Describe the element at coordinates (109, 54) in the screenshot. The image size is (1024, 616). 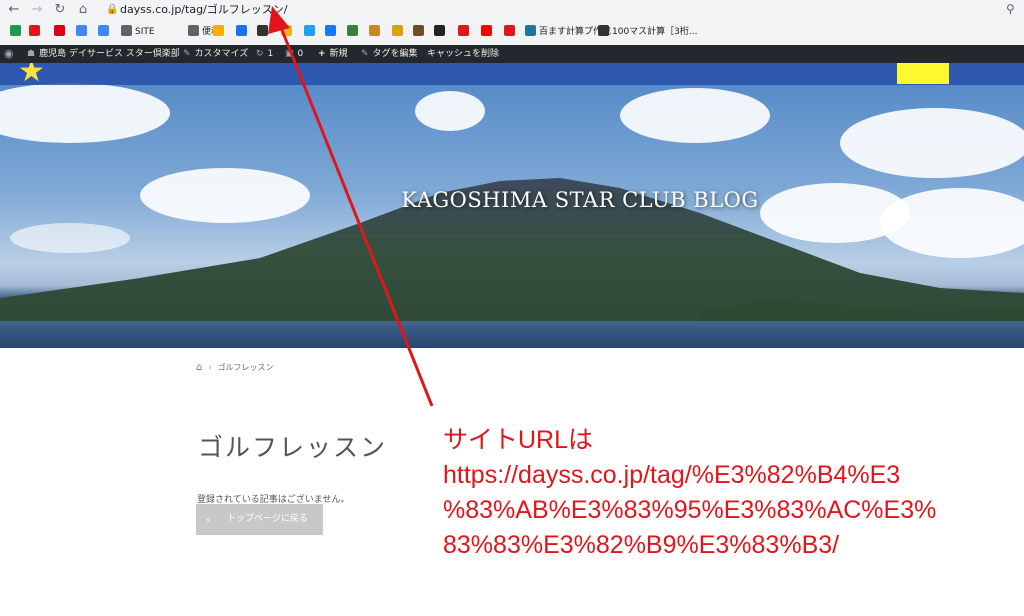
I see `admin-site-name-label: 鹿児島 デイサービス スター倶楽部` at that location.